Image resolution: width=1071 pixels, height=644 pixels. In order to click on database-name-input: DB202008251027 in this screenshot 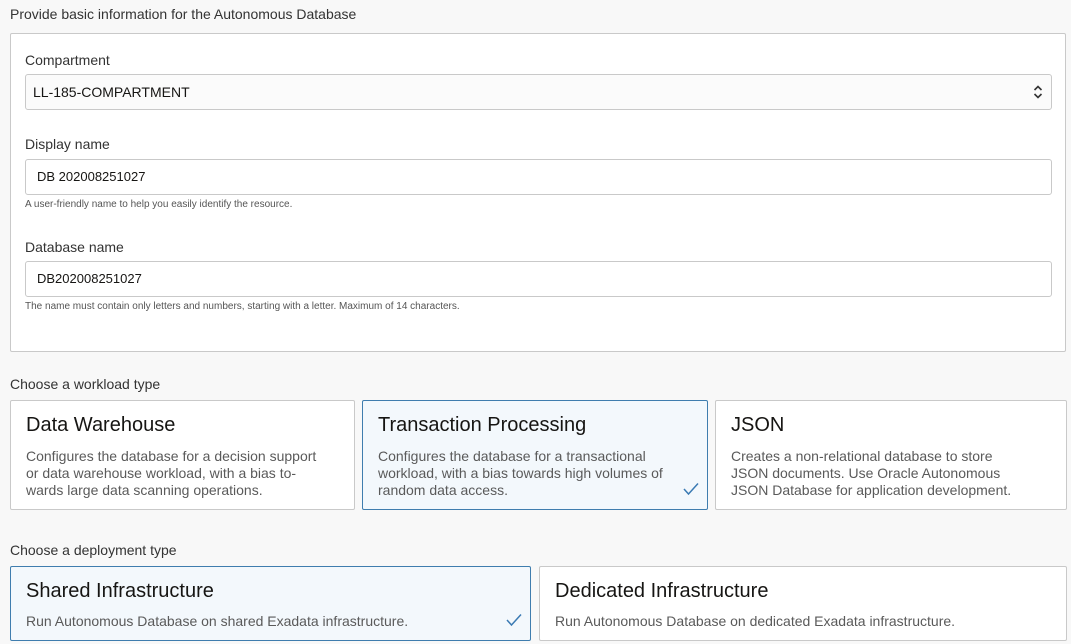, I will do `click(538, 279)`.